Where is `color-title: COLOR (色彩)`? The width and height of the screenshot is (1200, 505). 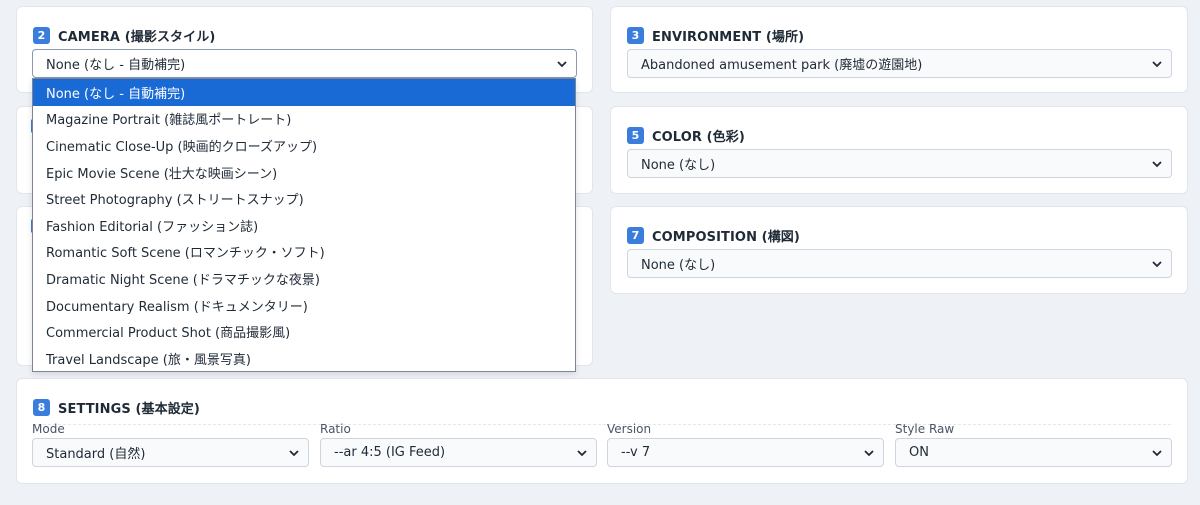
color-title: COLOR (色彩) is located at coordinates (698, 137).